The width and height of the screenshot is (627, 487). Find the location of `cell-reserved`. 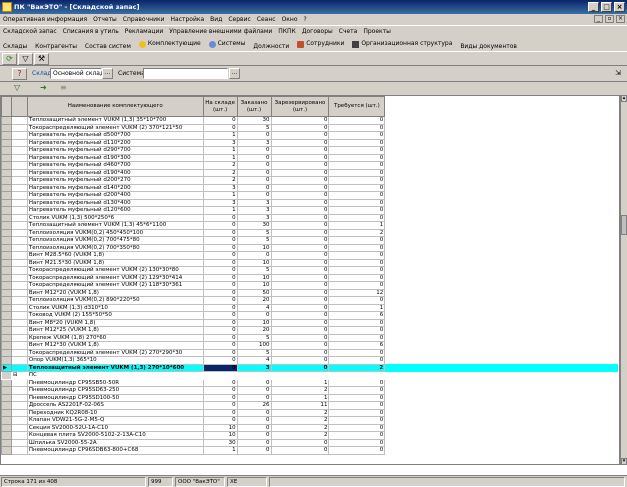

cell-reserved is located at coordinates (300, 375).